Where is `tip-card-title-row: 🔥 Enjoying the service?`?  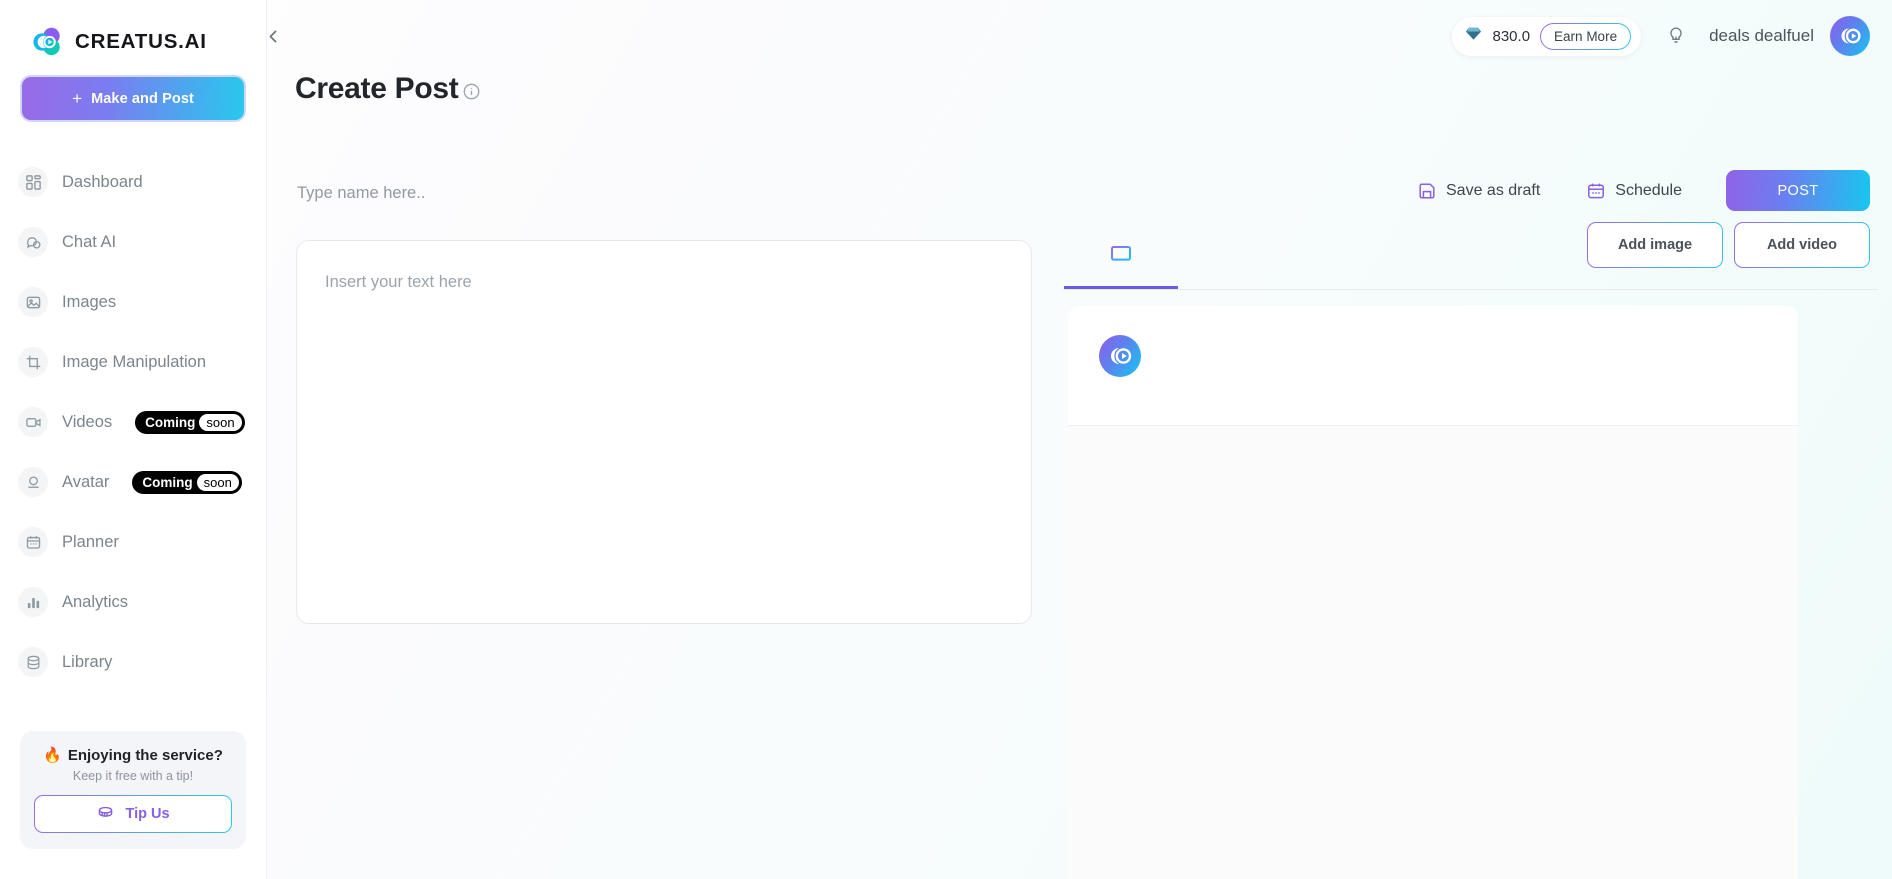
tip-card-title-row: 🔥 Enjoying the service? is located at coordinates (133, 755).